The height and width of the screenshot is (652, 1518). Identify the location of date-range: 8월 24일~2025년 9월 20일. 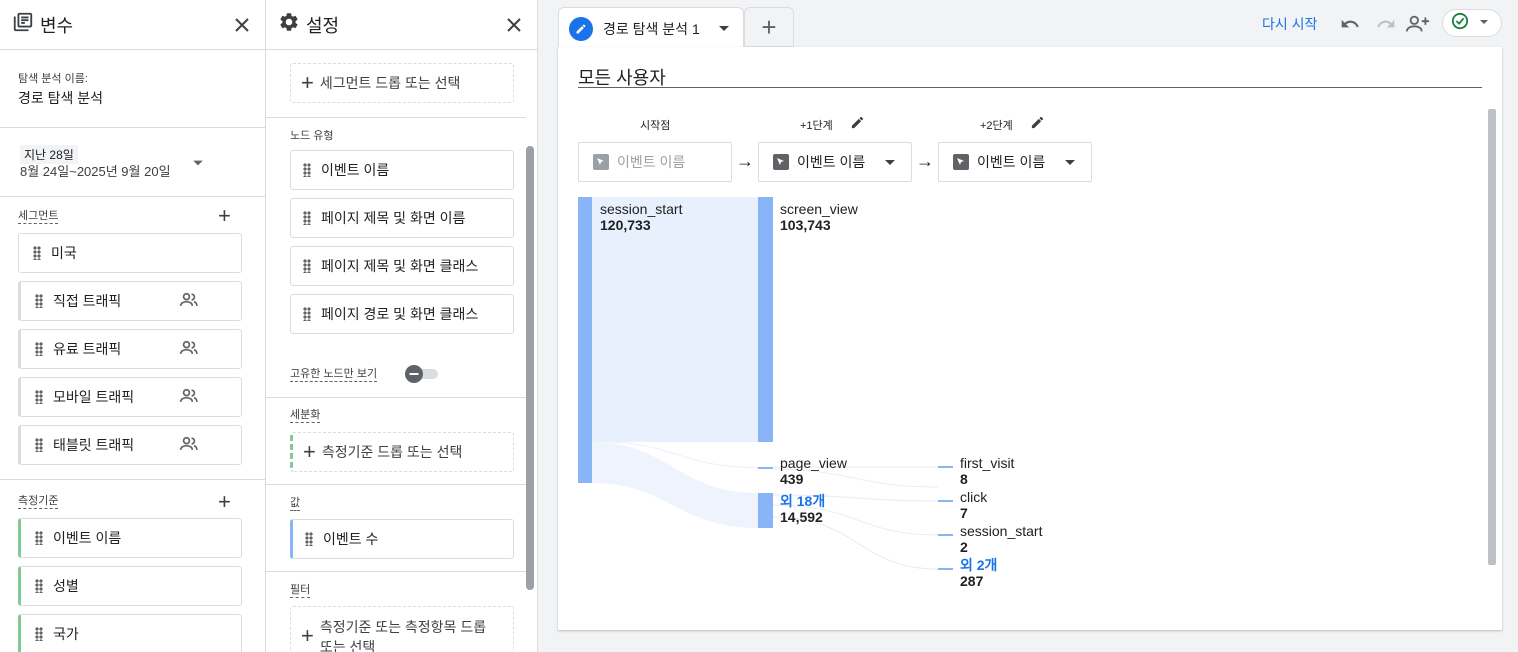
(95, 170).